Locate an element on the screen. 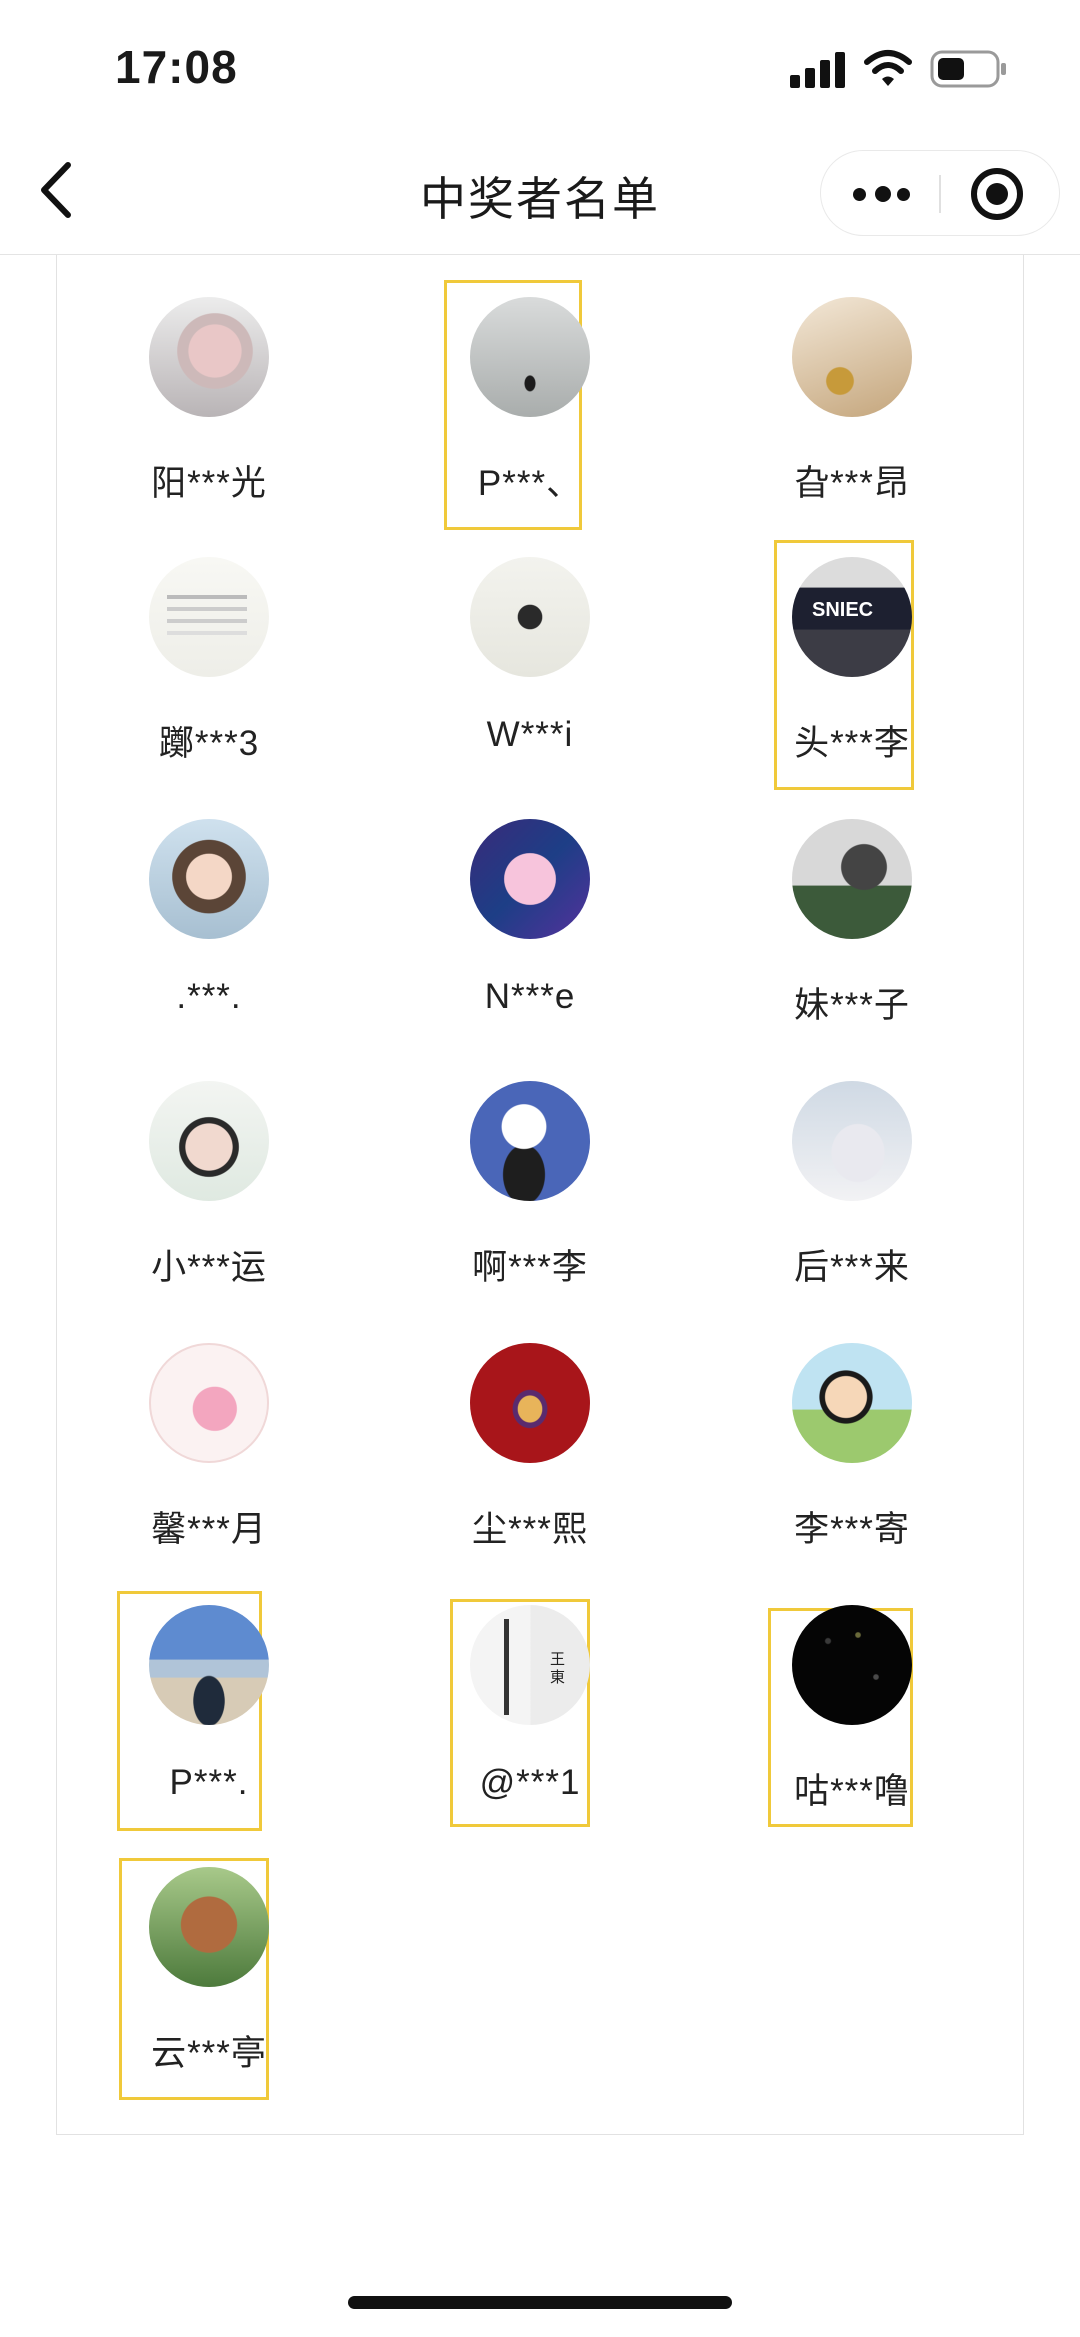 Image resolution: width=1080 pixels, height=2337 pixels. beach-man-avatar is located at coordinates (209, 1665).